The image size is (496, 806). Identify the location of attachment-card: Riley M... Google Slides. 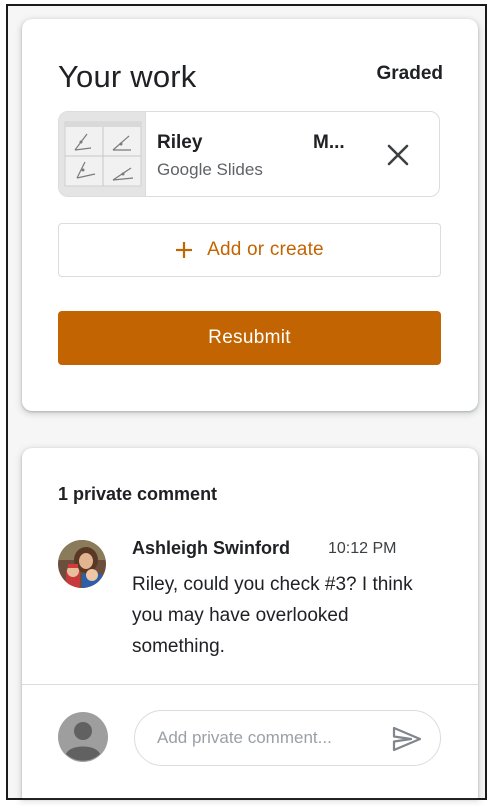
(249, 154).